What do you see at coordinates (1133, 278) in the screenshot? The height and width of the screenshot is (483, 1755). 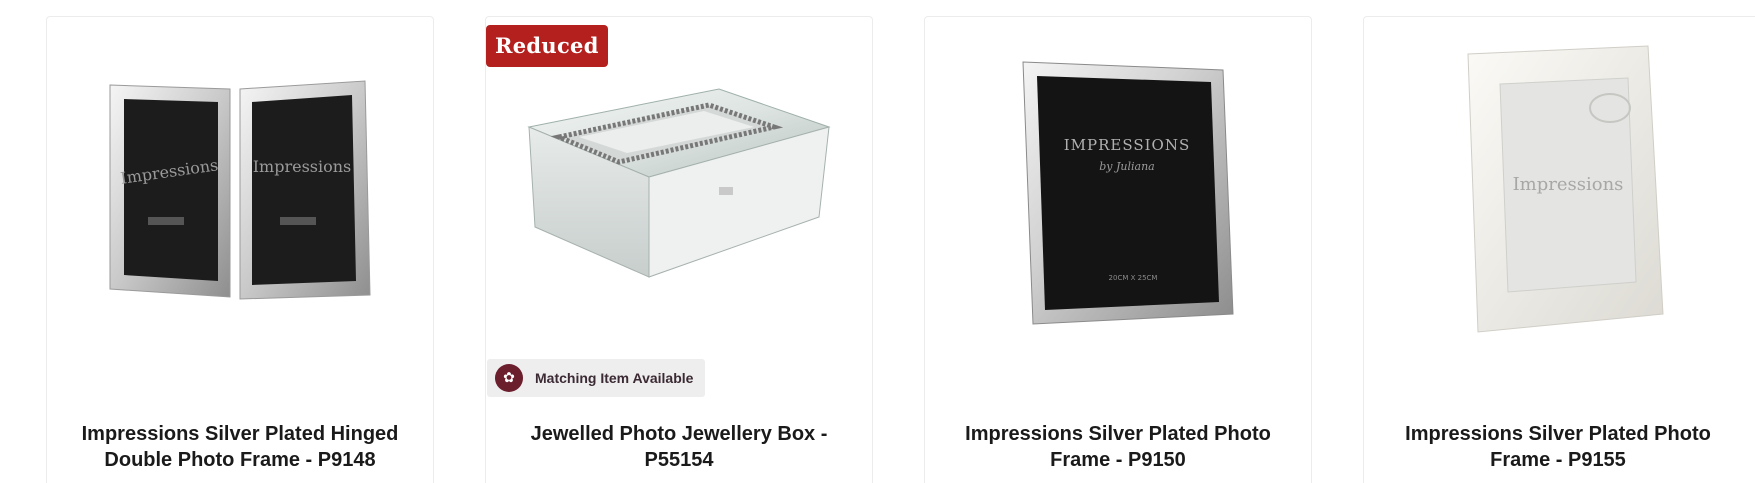 I see `frame-size-label: 20CM X 25CM` at bounding box center [1133, 278].